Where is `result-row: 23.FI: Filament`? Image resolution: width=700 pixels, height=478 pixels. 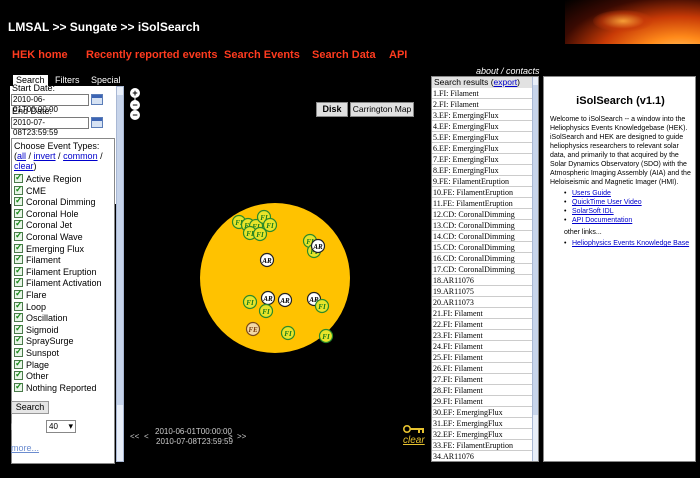
result-row: 23.FI: Filament is located at coordinates (482, 335).